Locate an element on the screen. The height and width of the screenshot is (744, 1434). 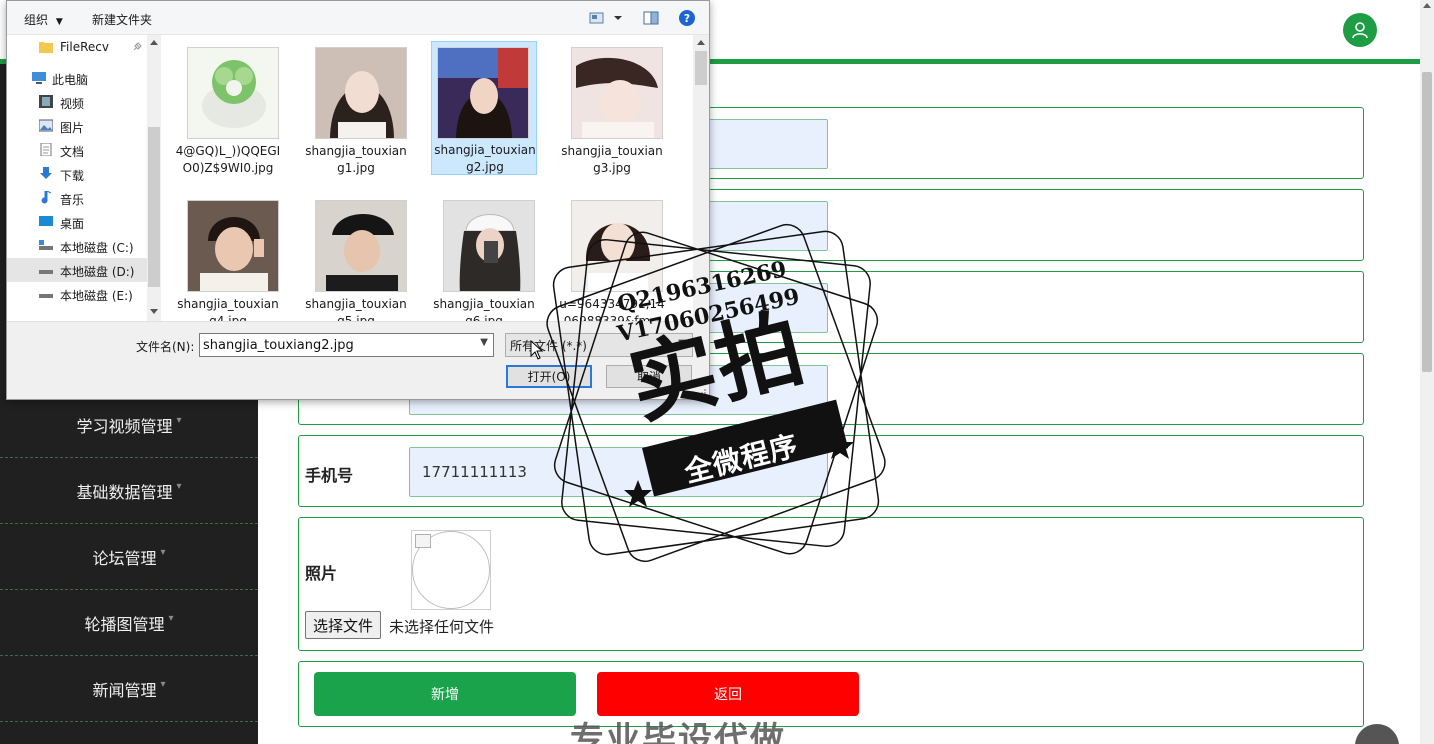
file-item-selected: shangjia_touxiang2.jpg is located at coordinates (484, 108).